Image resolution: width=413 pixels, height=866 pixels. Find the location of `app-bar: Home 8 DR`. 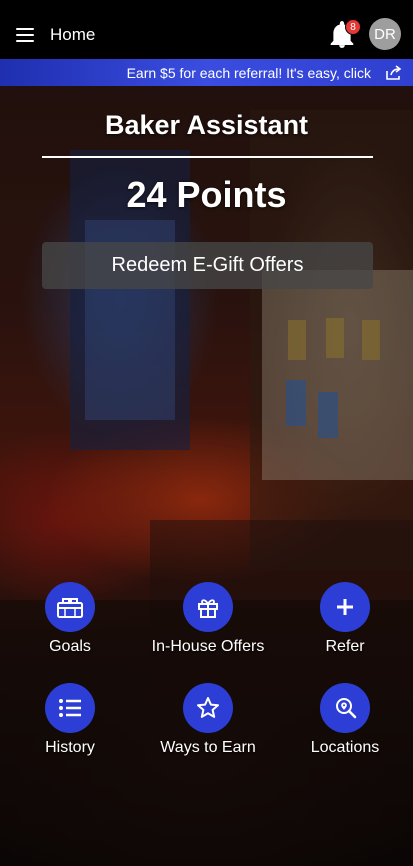

app-bar: Home 8 DR is located at coordinates (206, 35).